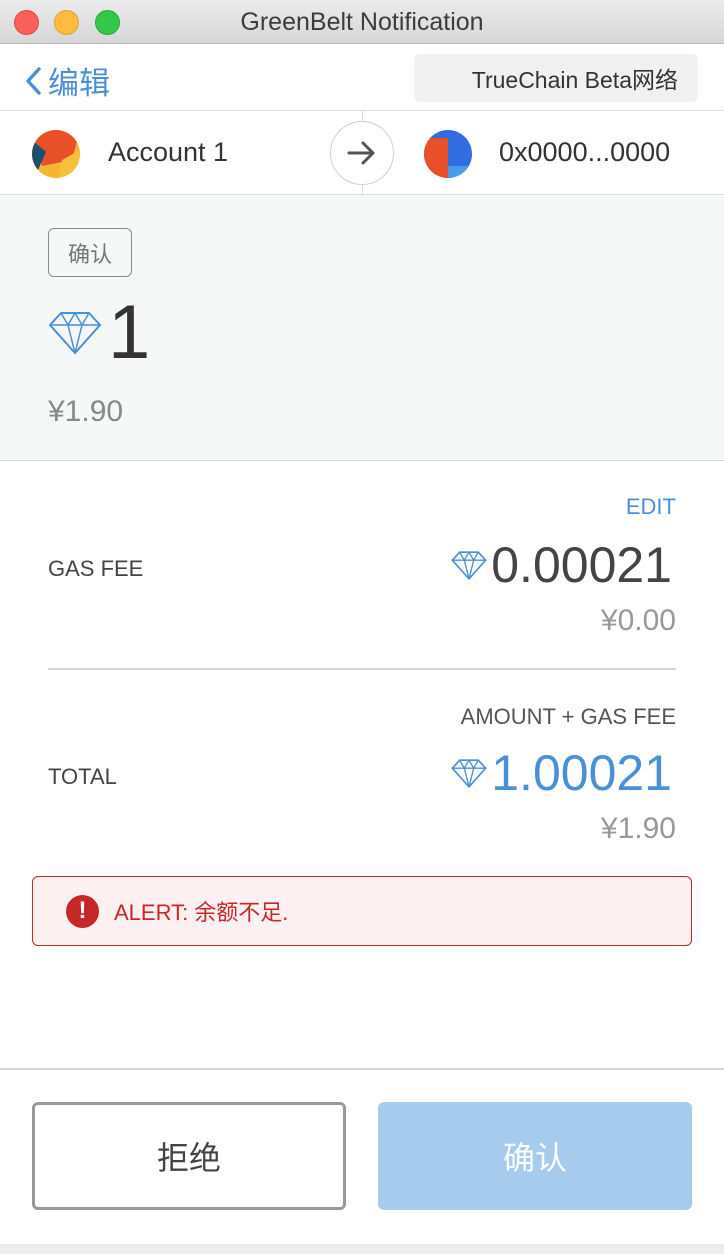 The width and height of the screenshot is (724, 1254). I want to click on gas-fee-fiat: ¥0.00, so click(638, 620).